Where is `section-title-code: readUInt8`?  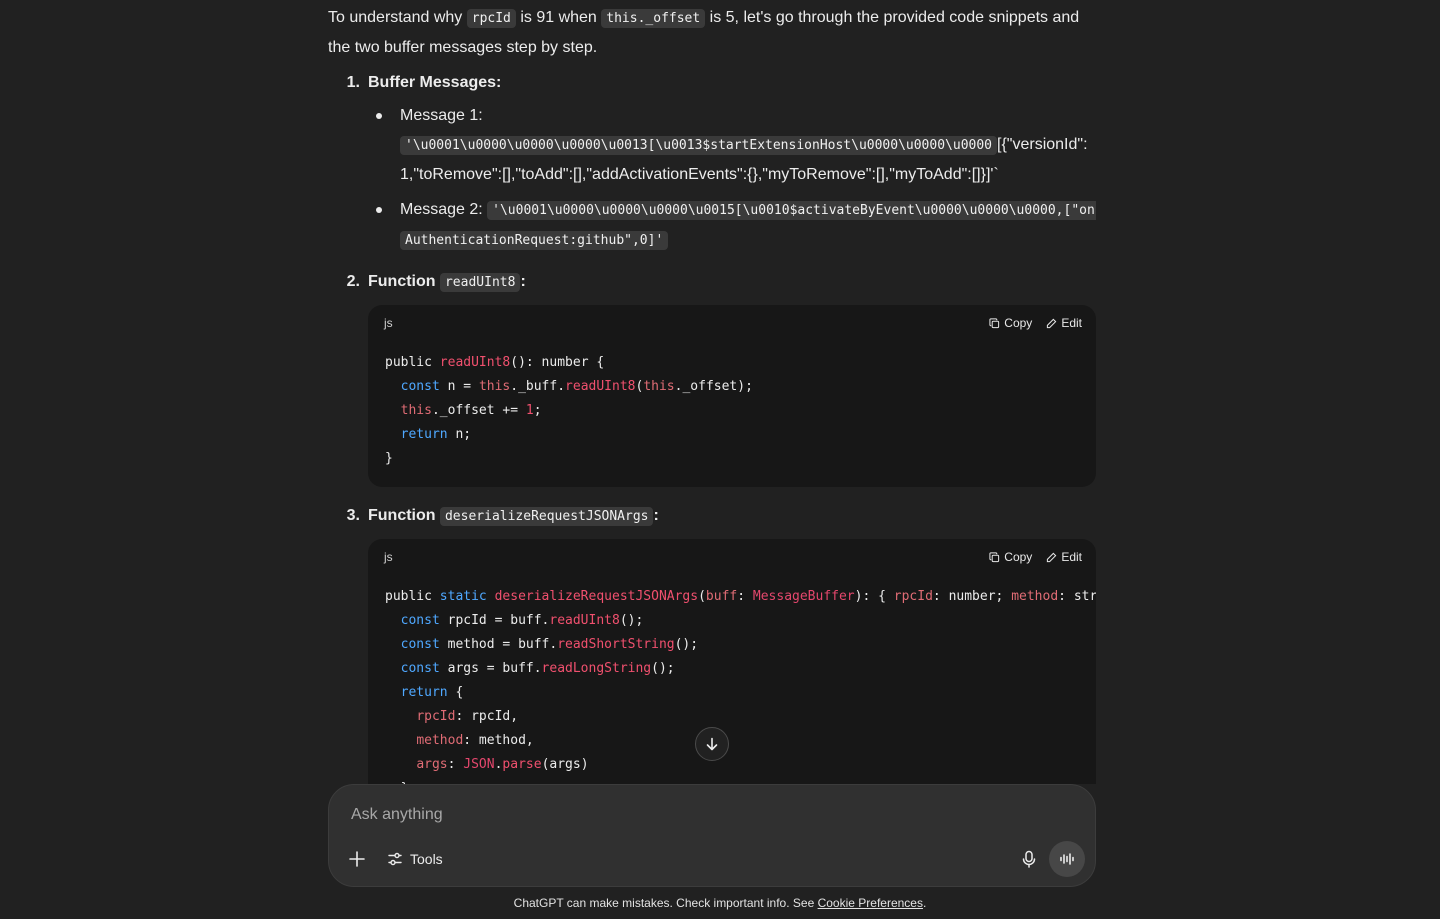 section-title-code: readUInt8 is located at coordinates (480, 282).